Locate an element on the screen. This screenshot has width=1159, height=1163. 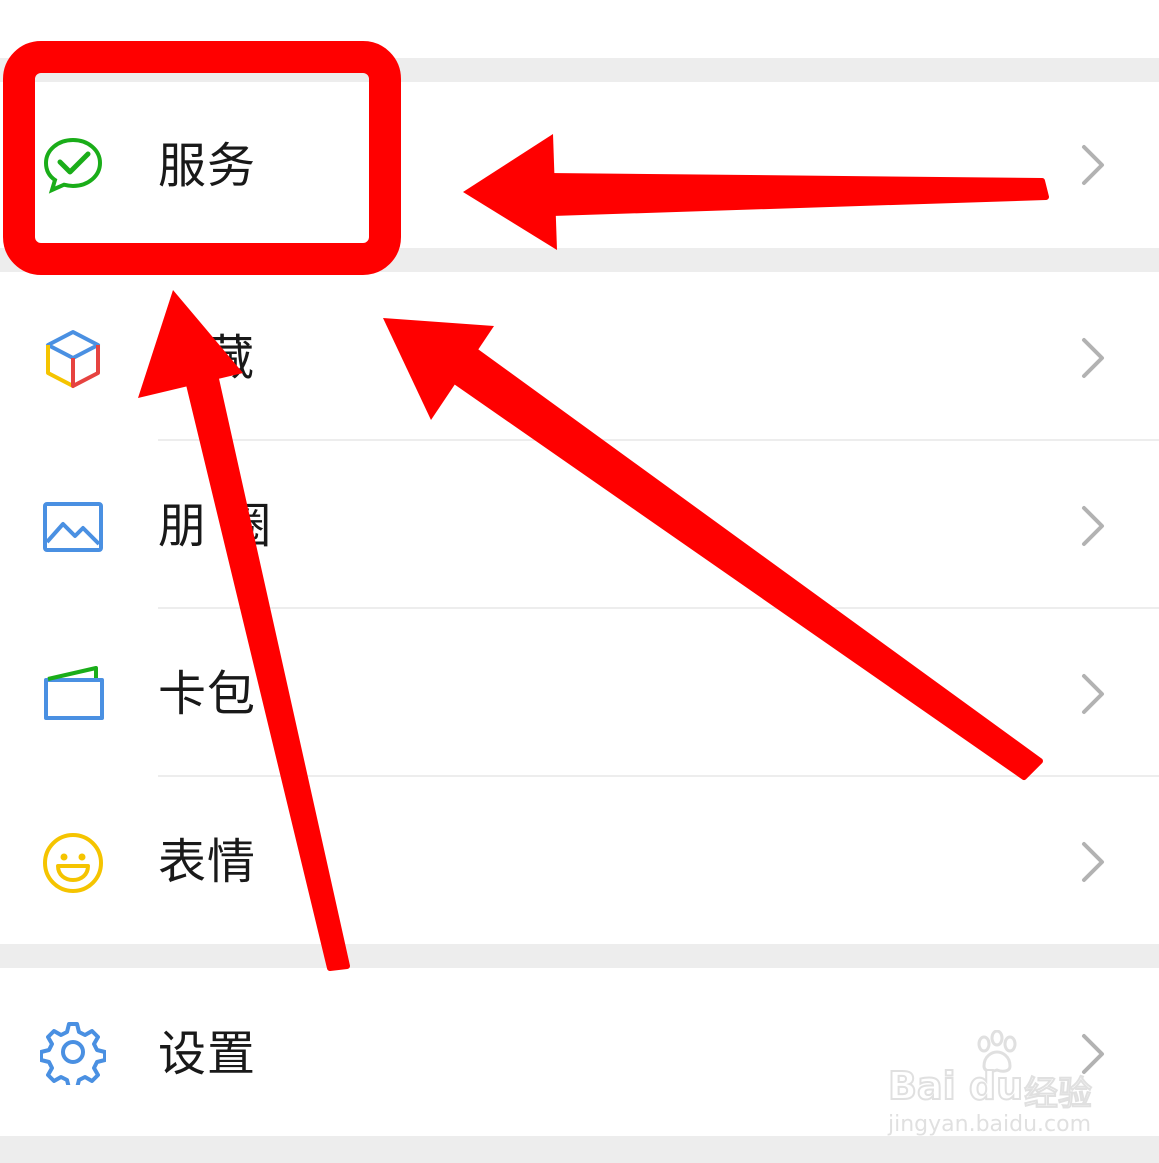
baidu-watermark: Bai du 经验 jingyan.baidu.com is located at coordinates (997, 1086).